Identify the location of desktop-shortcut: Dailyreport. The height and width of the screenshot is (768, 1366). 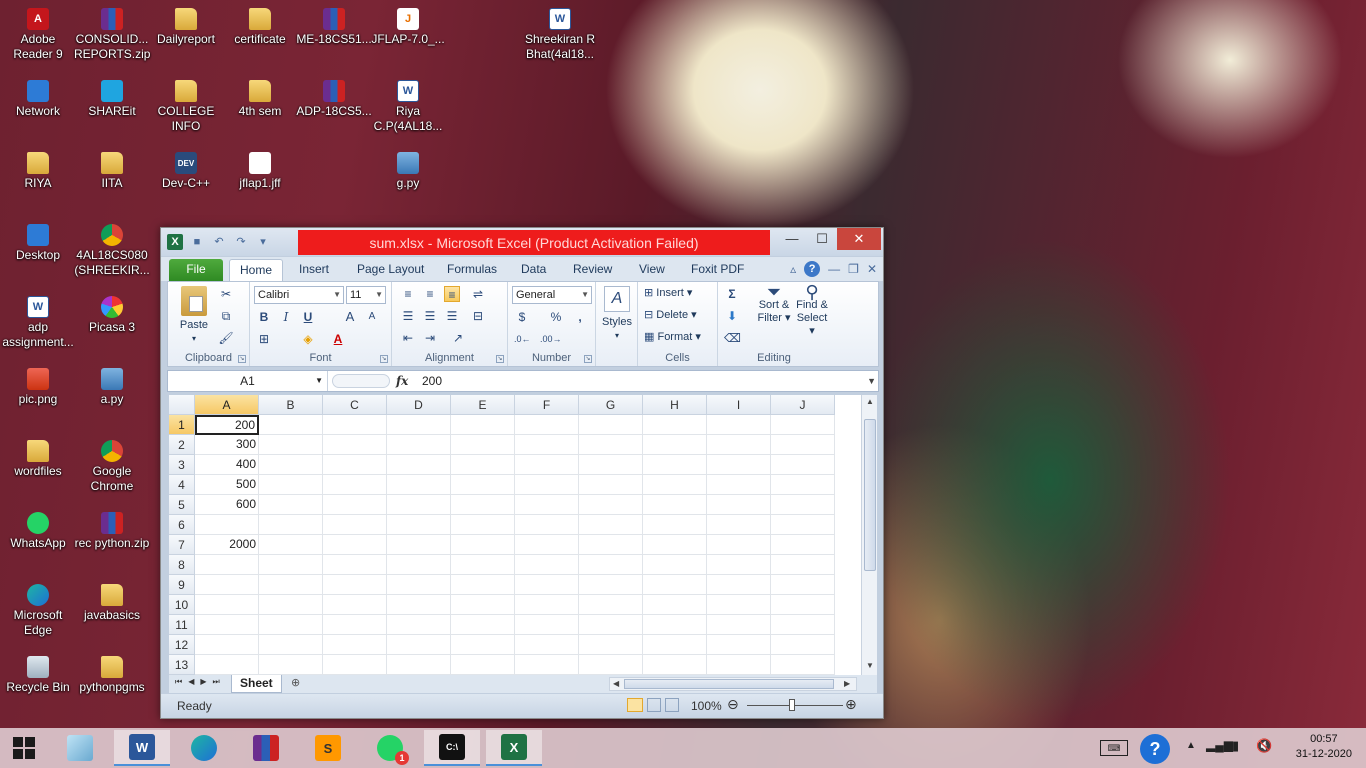
(186, 27).